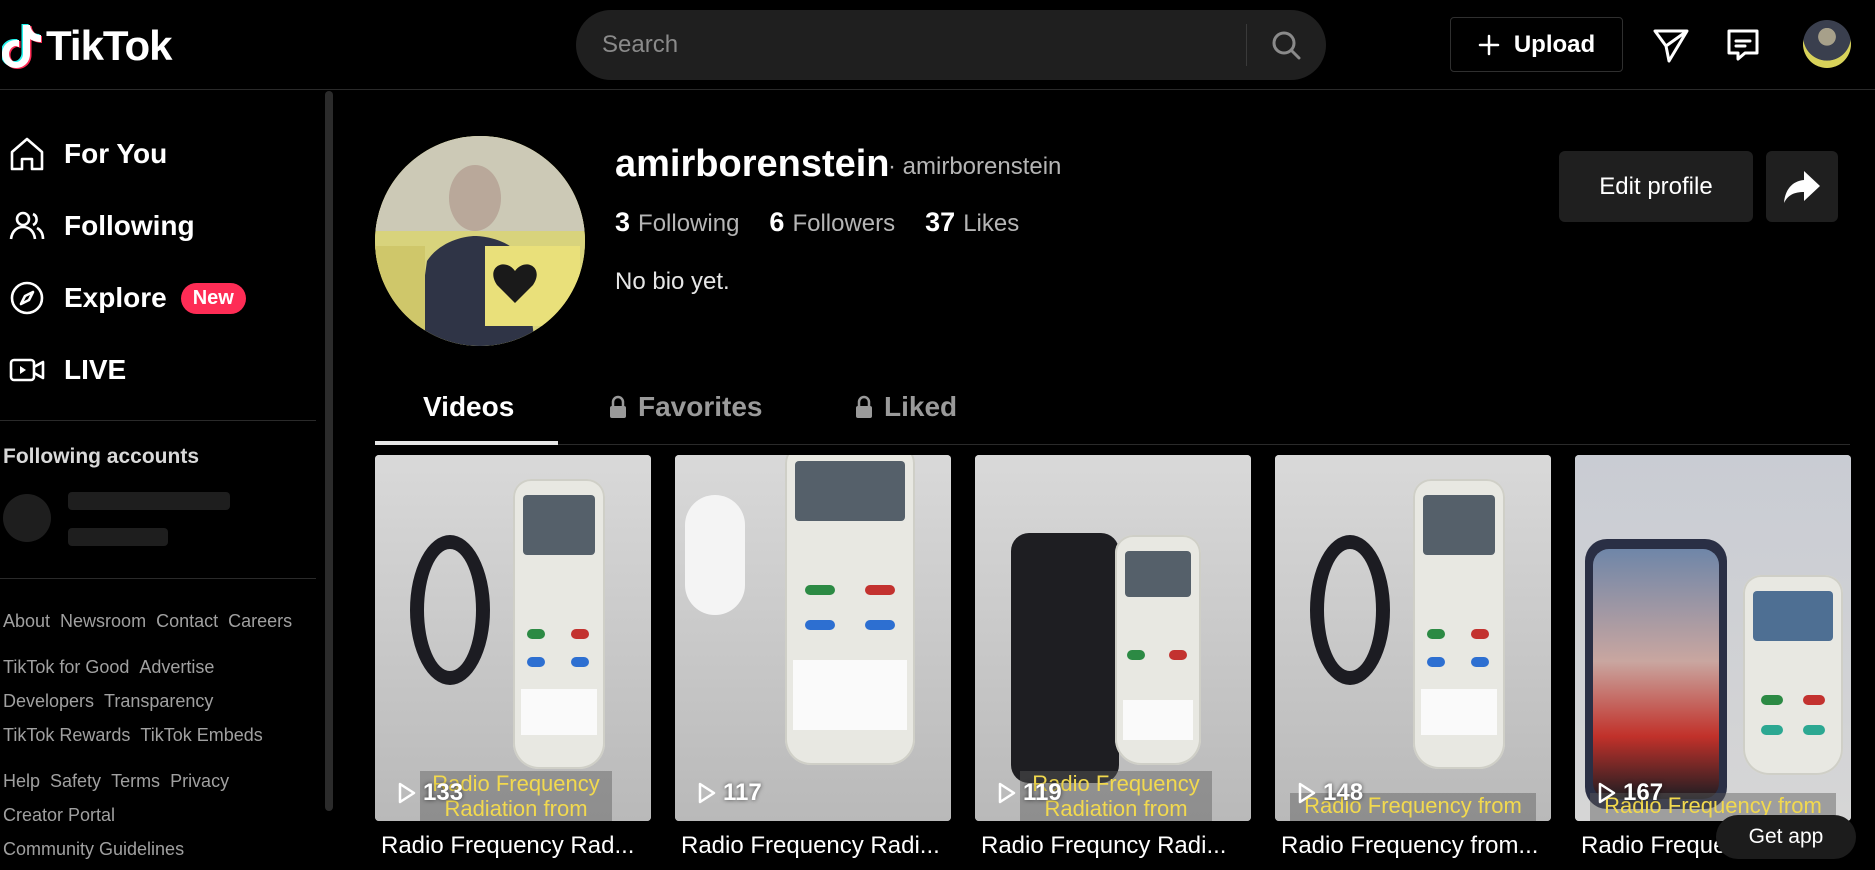  What do you see at coordinates (729, 793) in the screenshot?
I see `view-count: 117` at bounding box center [729, 793].